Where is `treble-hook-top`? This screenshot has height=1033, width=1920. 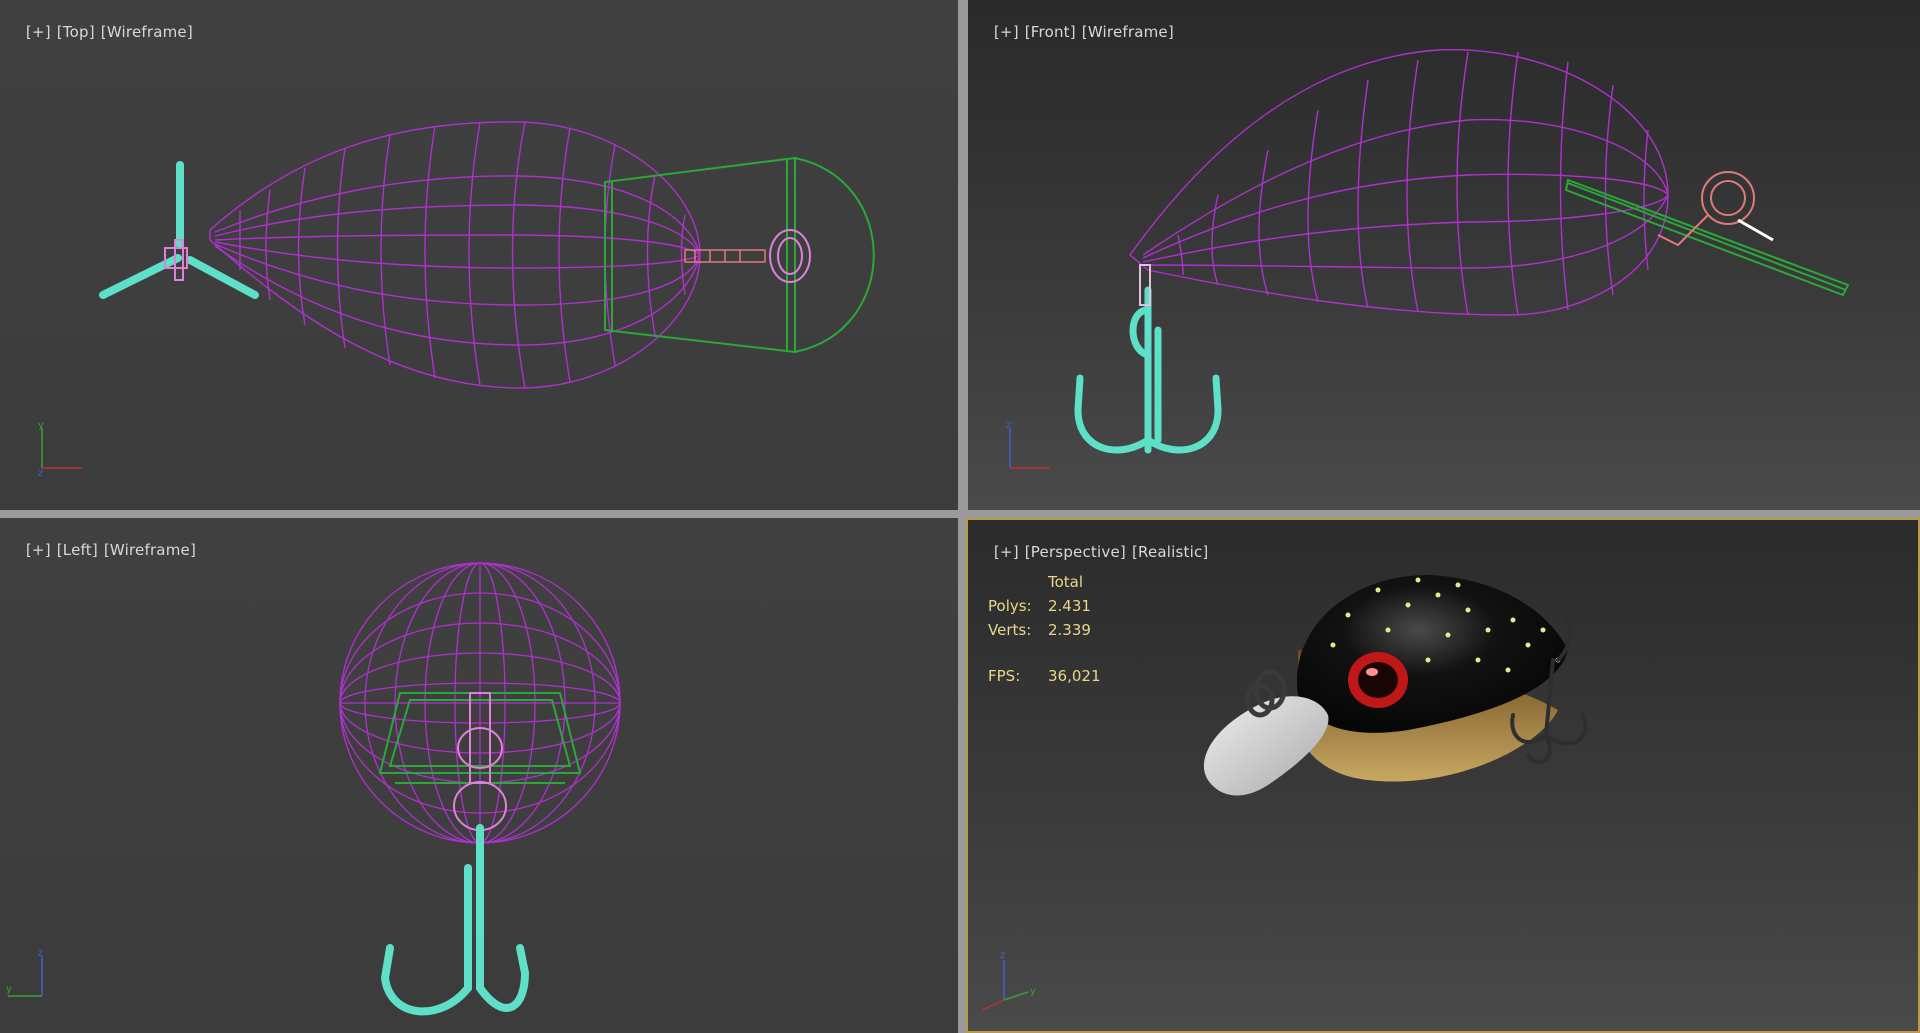
treble-hook-top is located at coordinates (179, 230).